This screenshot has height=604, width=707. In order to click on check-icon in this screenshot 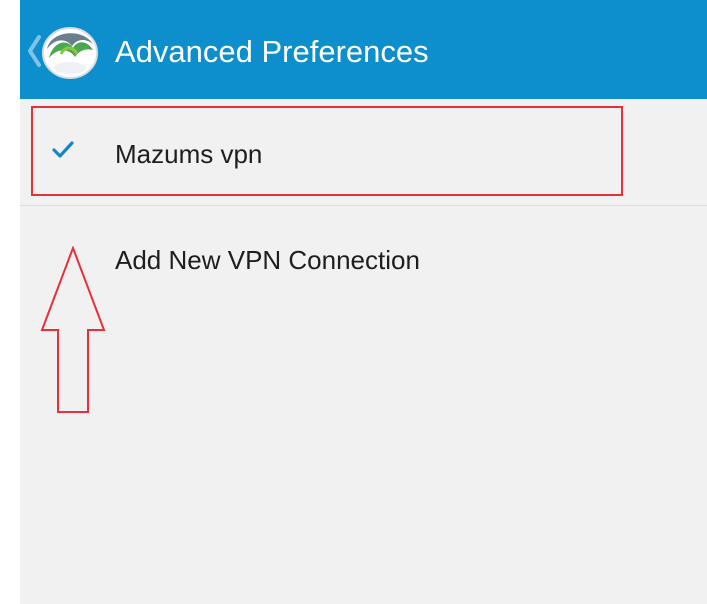, I will do `click(63, 149)`.